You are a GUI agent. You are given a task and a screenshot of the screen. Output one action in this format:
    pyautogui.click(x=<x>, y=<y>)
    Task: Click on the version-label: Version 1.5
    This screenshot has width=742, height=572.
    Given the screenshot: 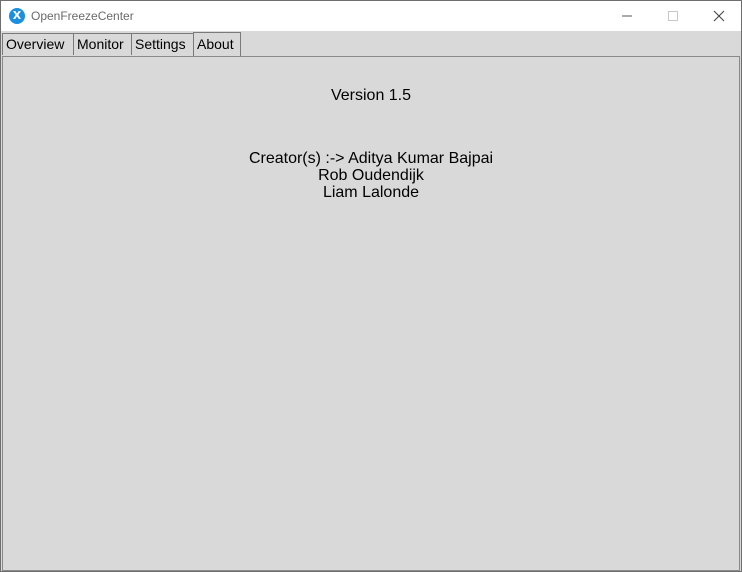 What is the action you would take?
    pyautogui.click(x=371, y=95)
    